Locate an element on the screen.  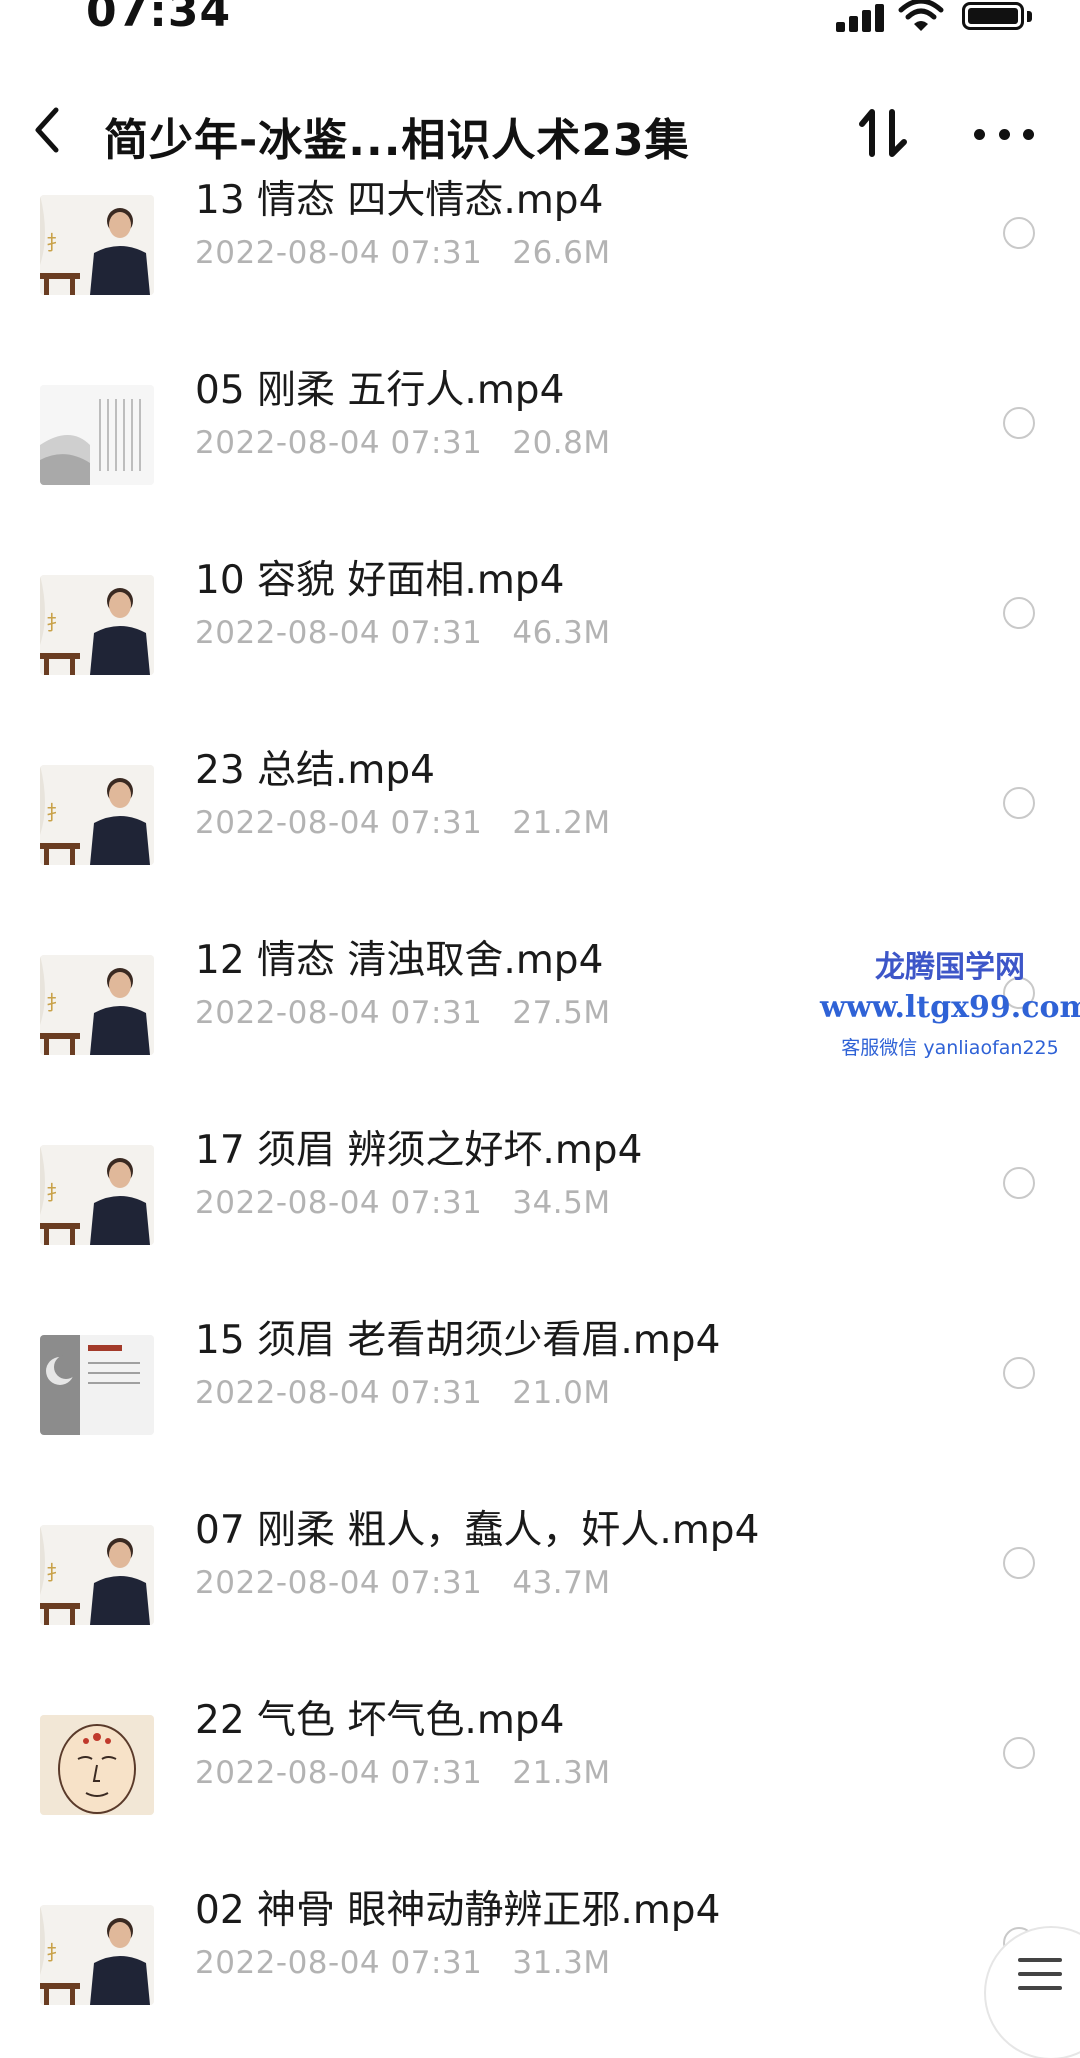
file-name: 12 情态 清浊取舍.mp4 is located at coordinates (399, 960).